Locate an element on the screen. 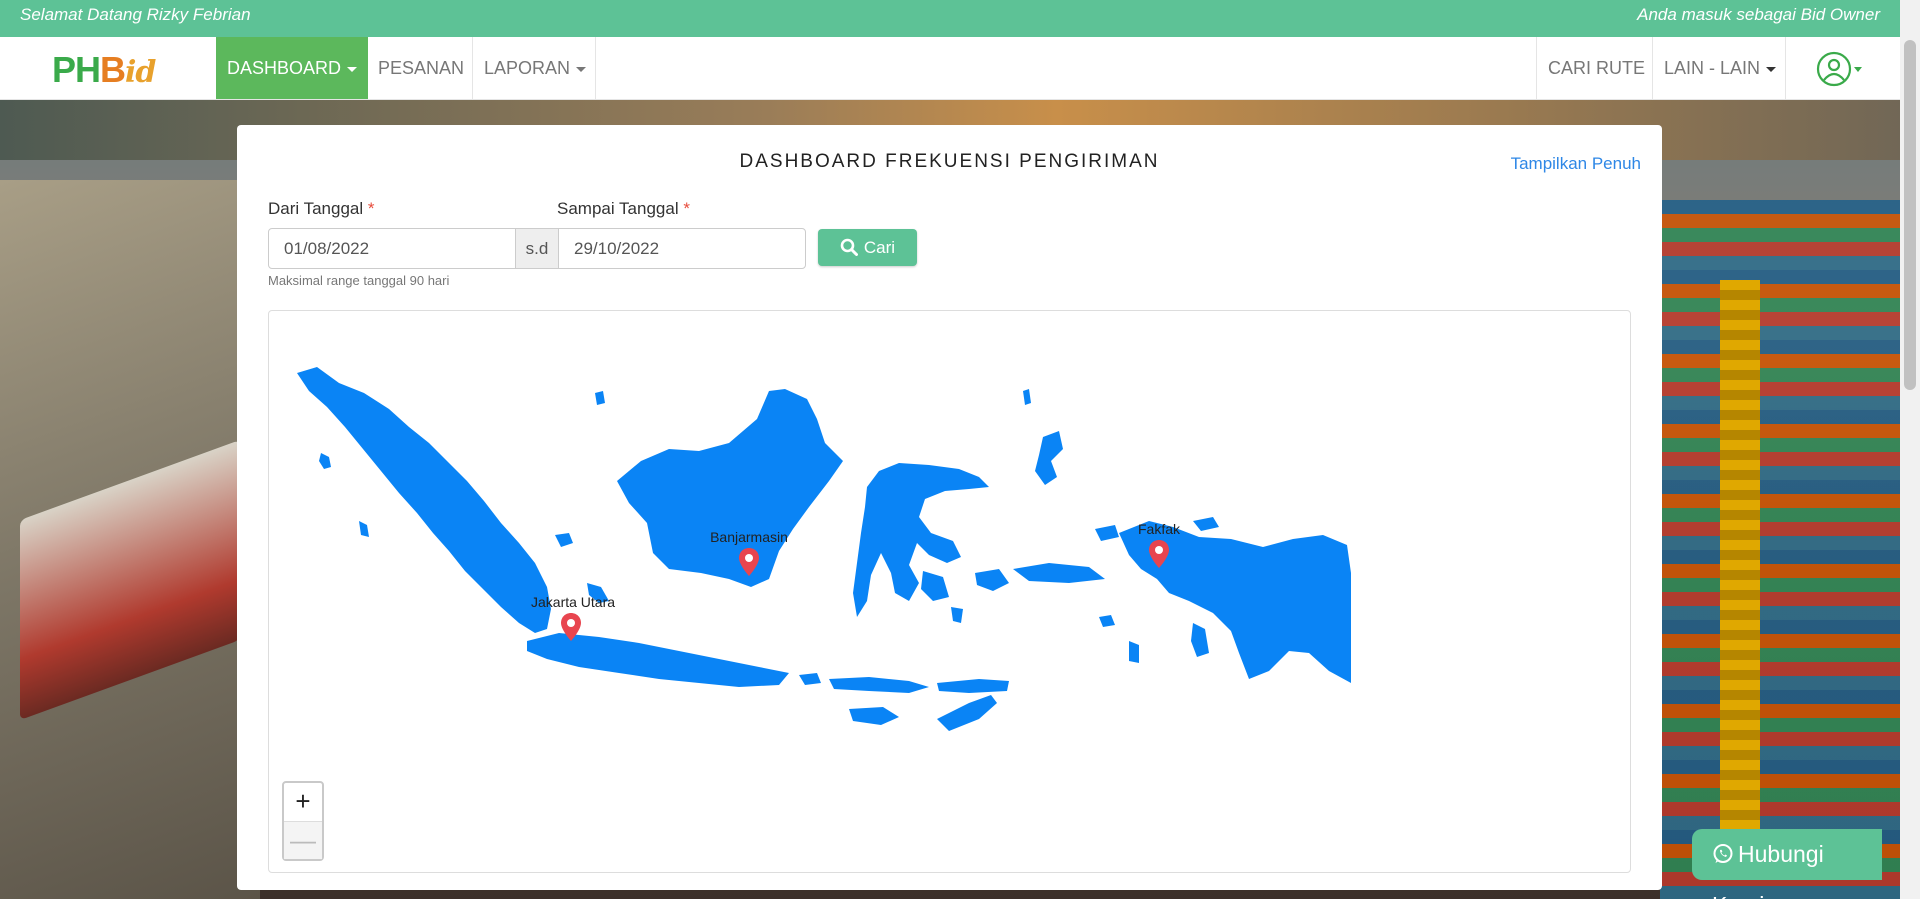  welcome-text: Selamat Datang Rizky Febrian is located at coordinates (135, 14).